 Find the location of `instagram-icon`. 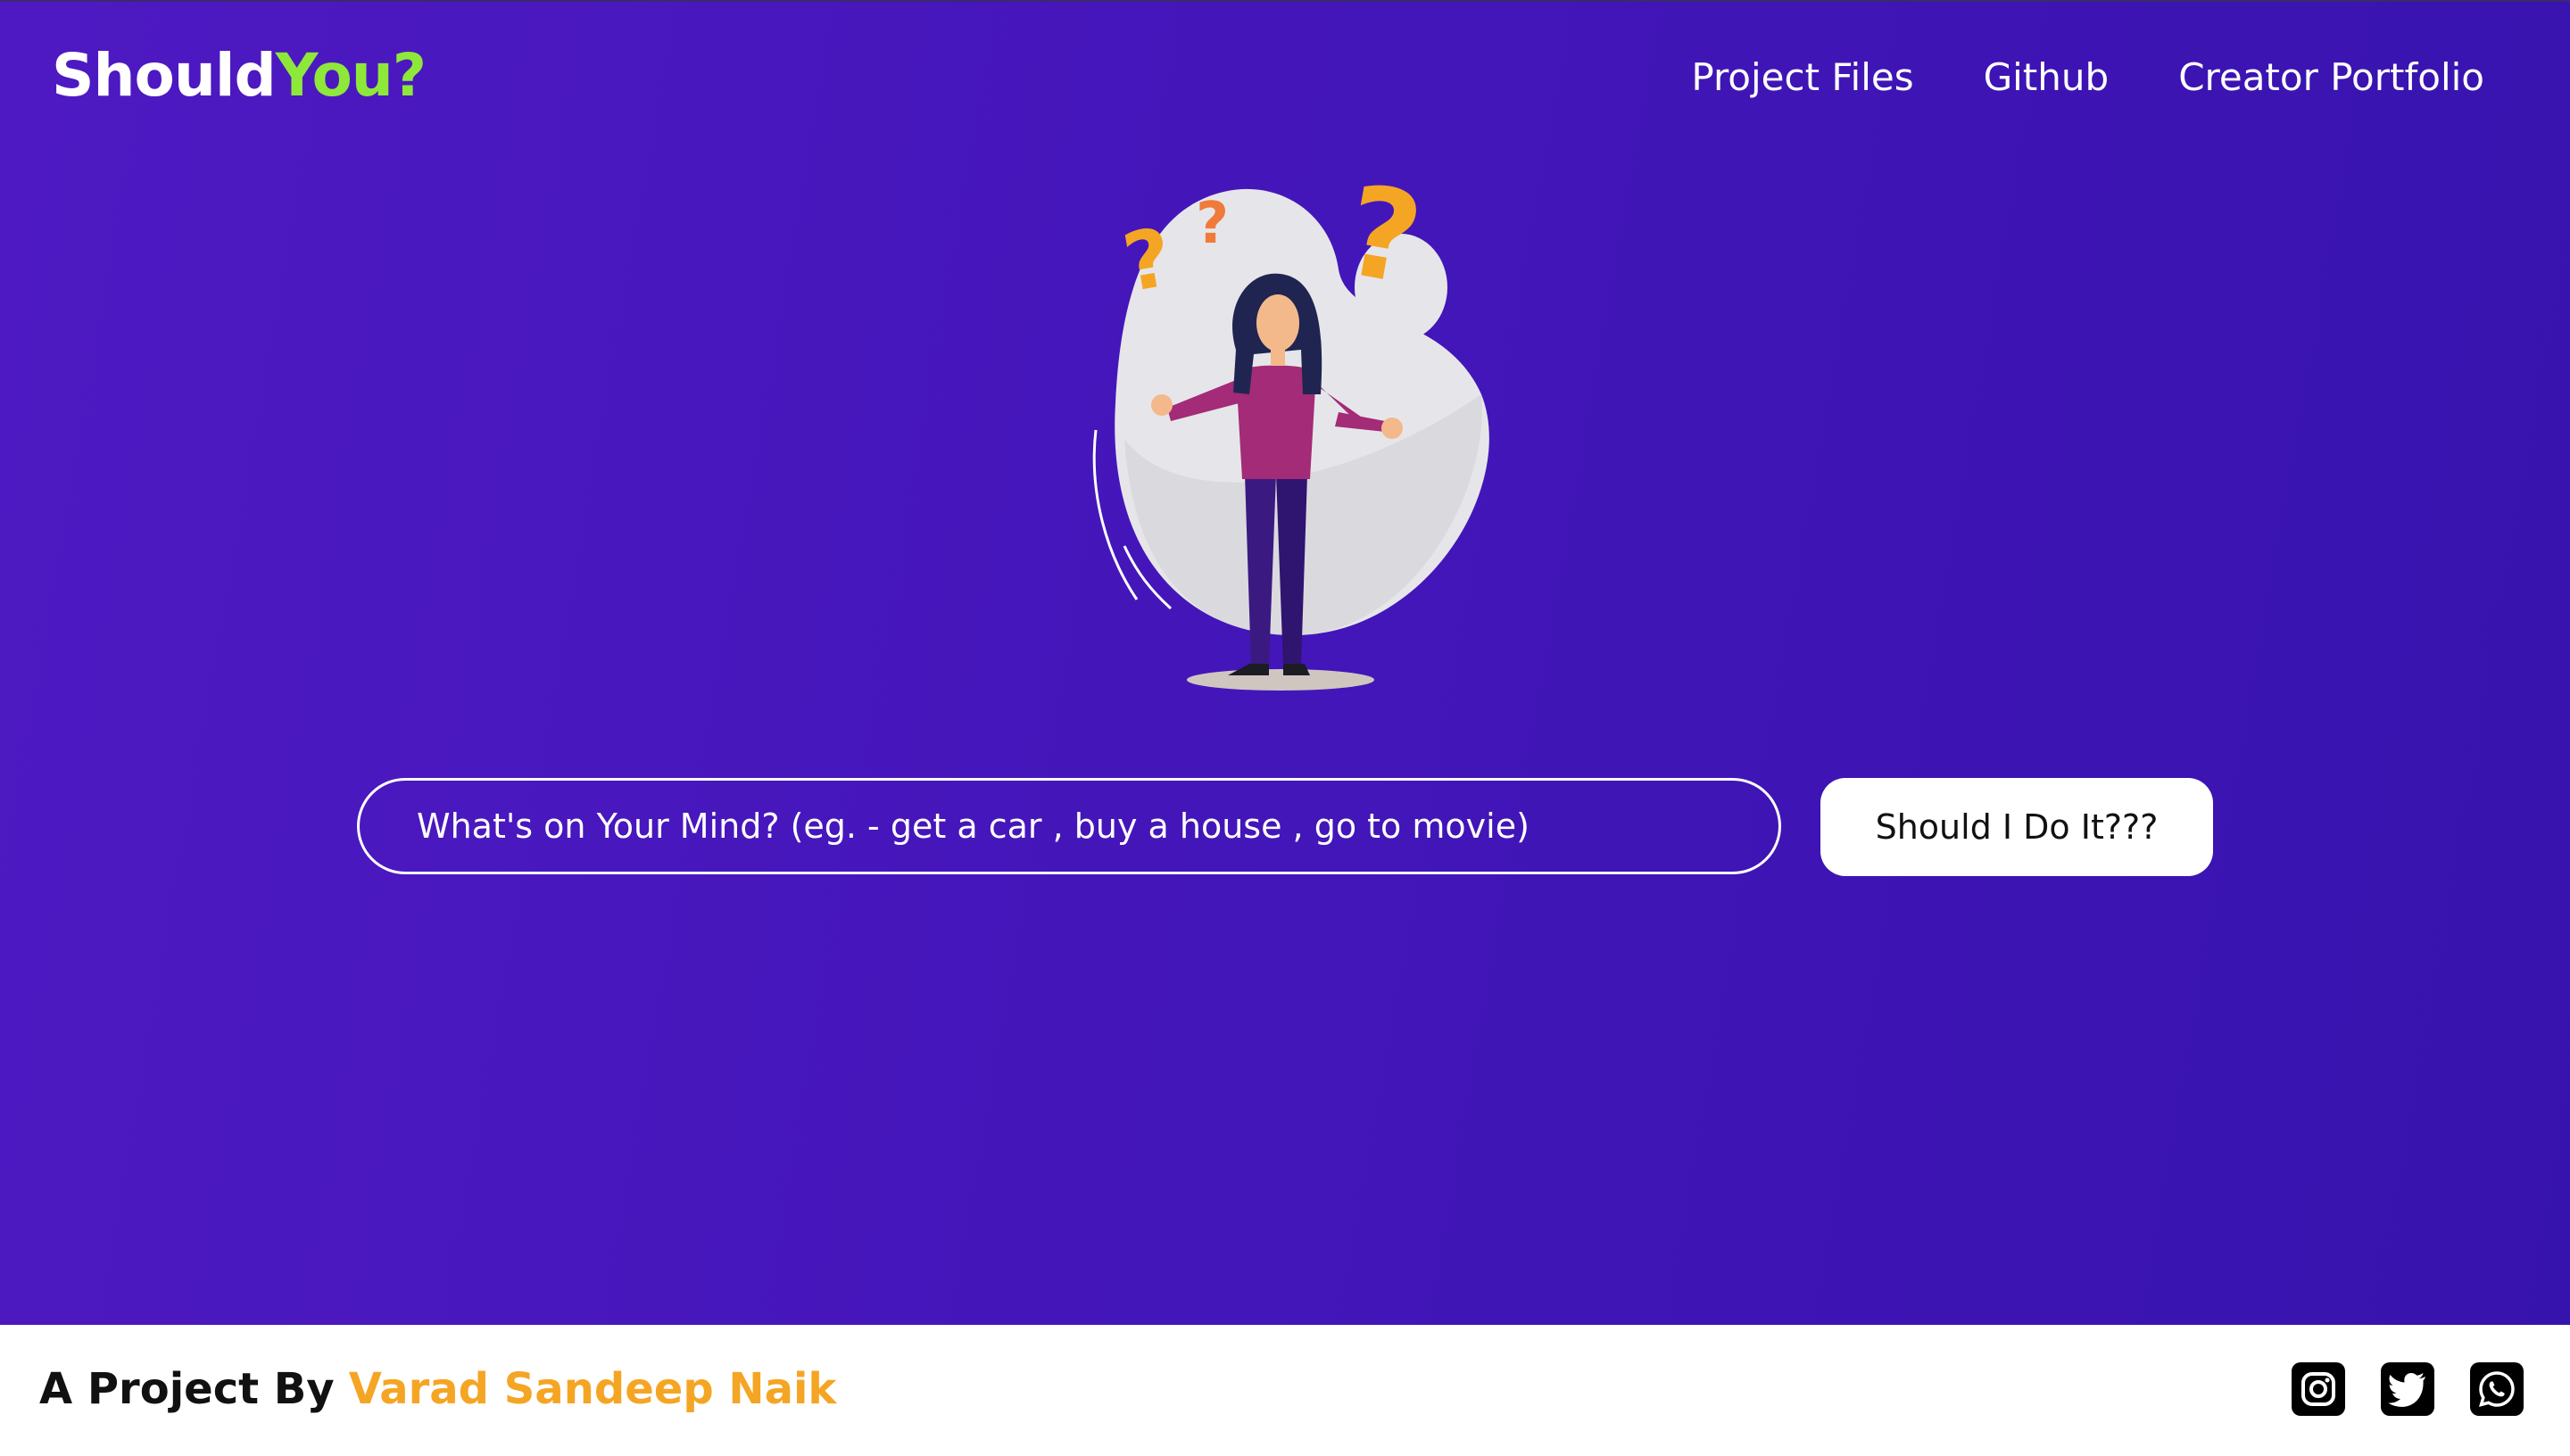

instagram-icon is located at coordinates (2318, 1389).